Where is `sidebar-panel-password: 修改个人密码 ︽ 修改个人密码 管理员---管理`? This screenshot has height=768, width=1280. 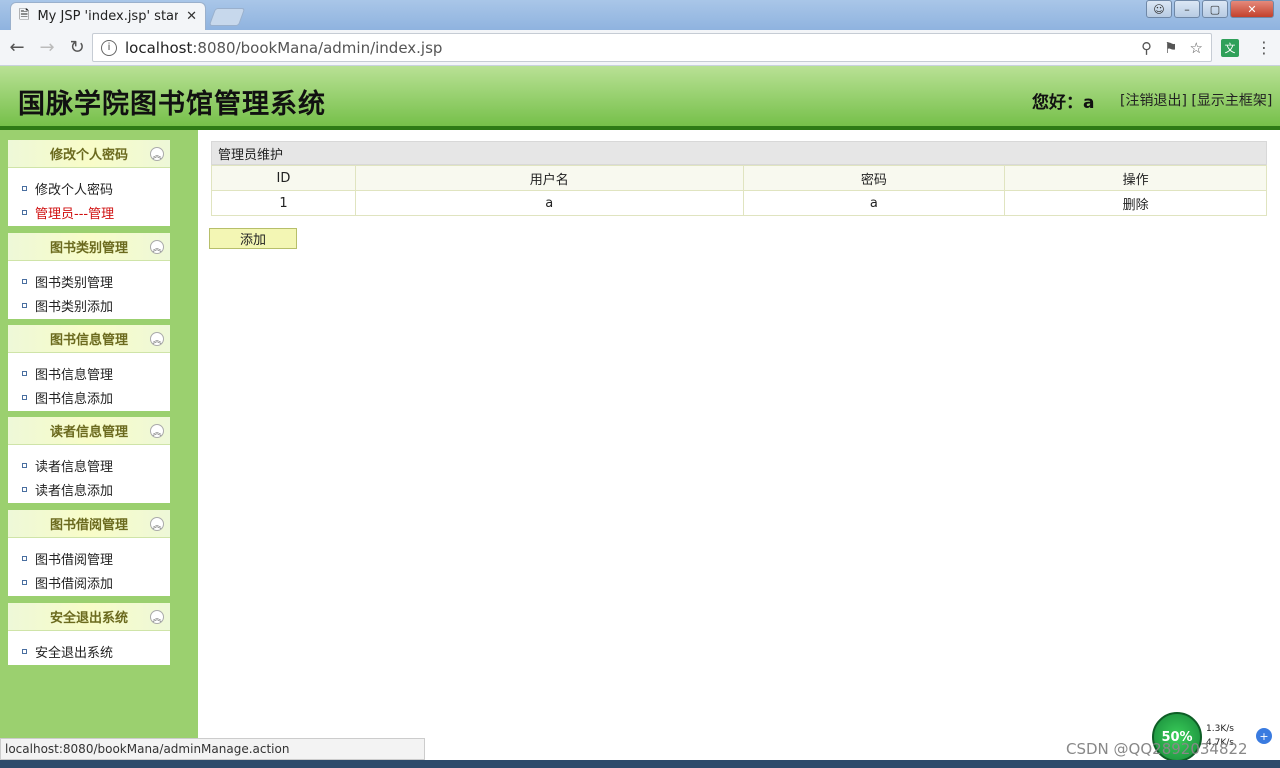 sidebar-panel-password: 修改个人密码 ︽ 修改个人密码 管理员---管理 is located at coordinates (89, 183).